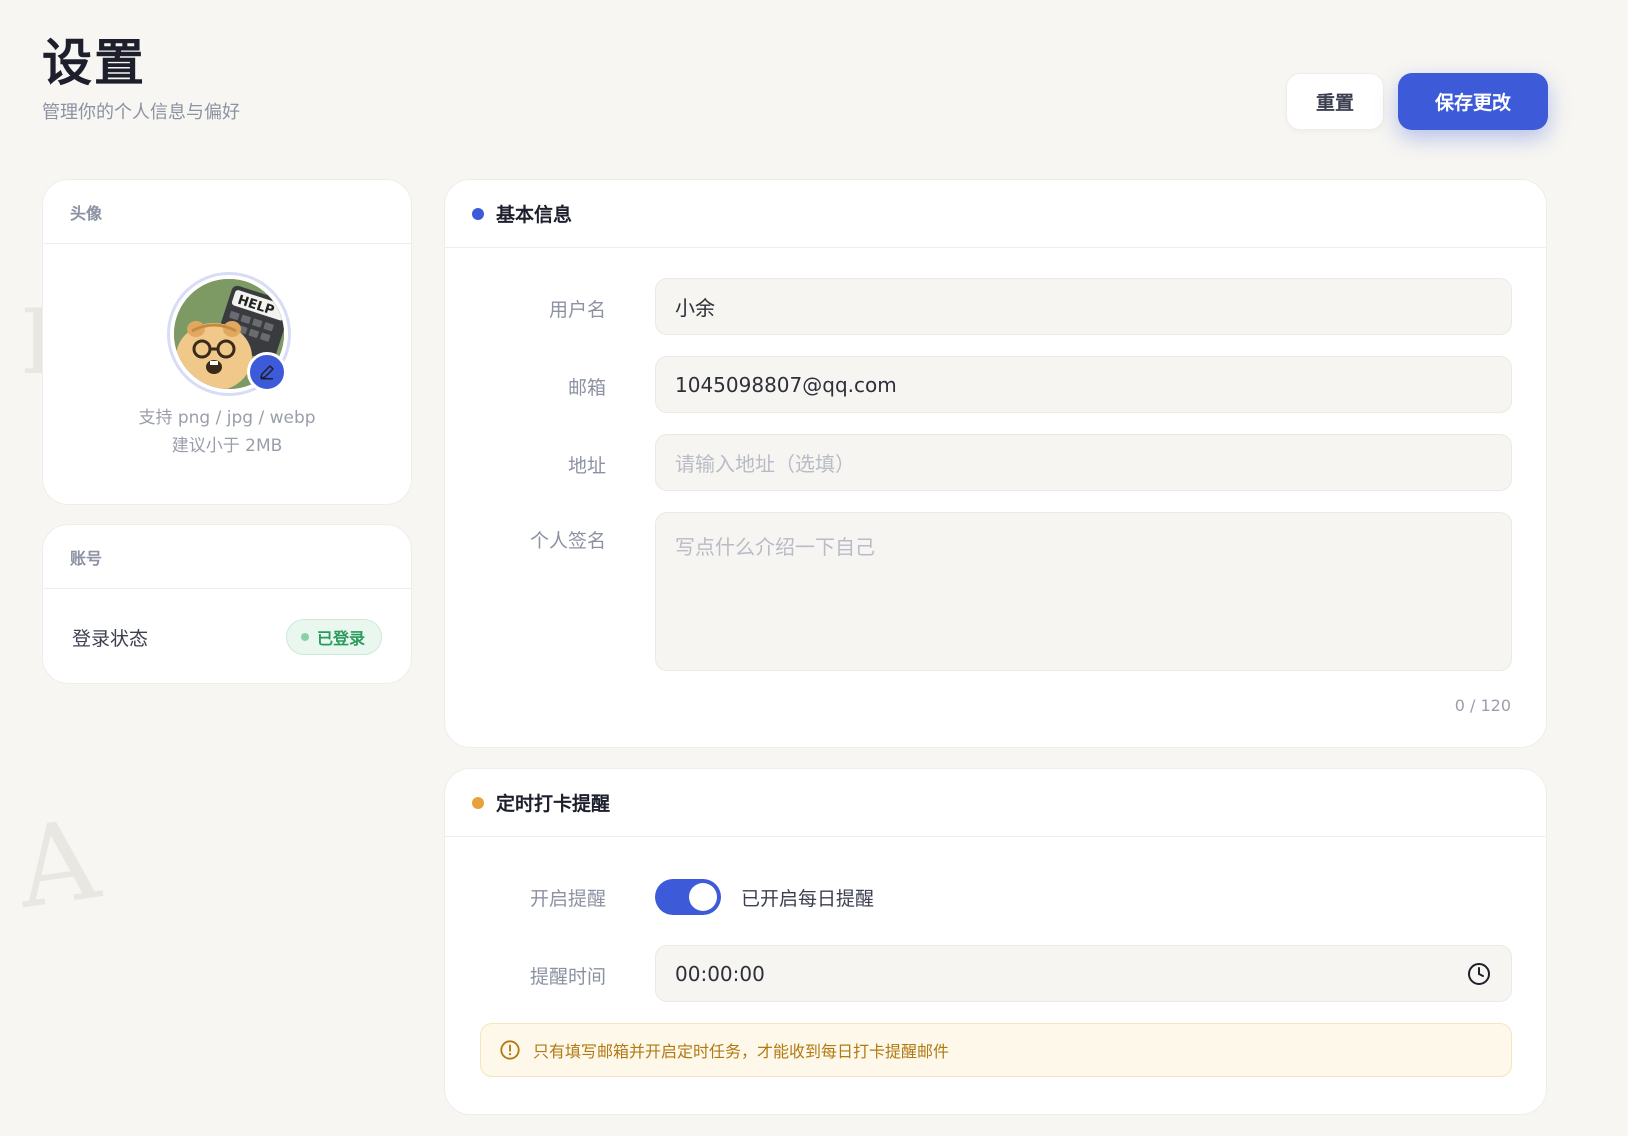 Image resolution: width=1628 pixels, height=1136 pixels. Describe the element at coordinates (1083, 462) in the screenshot. I see `address-input: 请输入地址（选填）` at that location.